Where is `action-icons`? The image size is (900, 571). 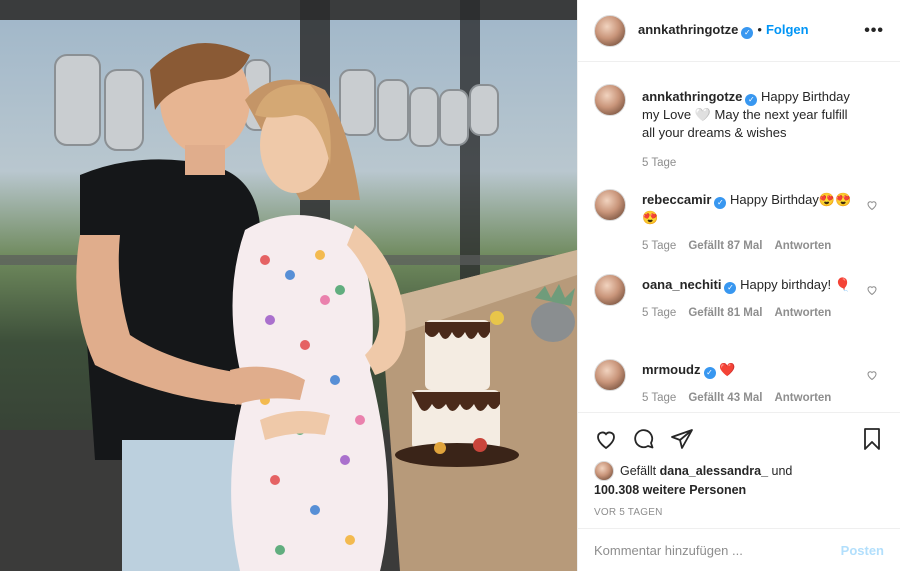
action-icons is located at coordinates (739, 439).